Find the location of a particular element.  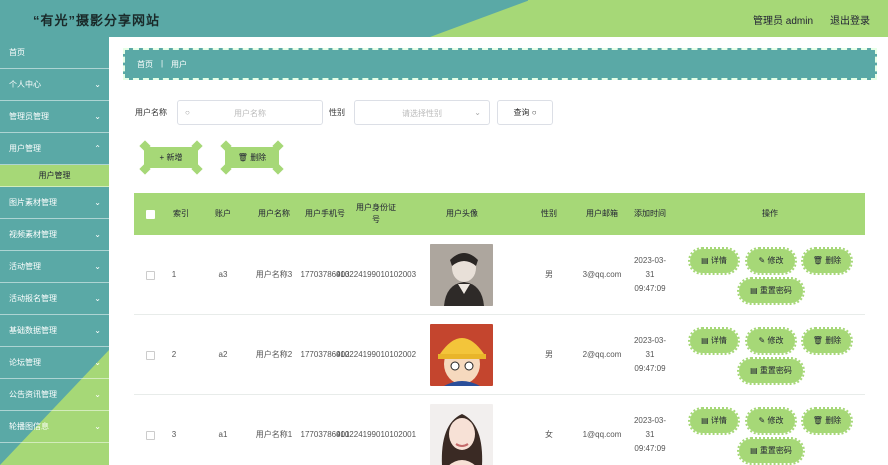

cell-idcard: 410224199010102003 is located at coordinates (376, 274).